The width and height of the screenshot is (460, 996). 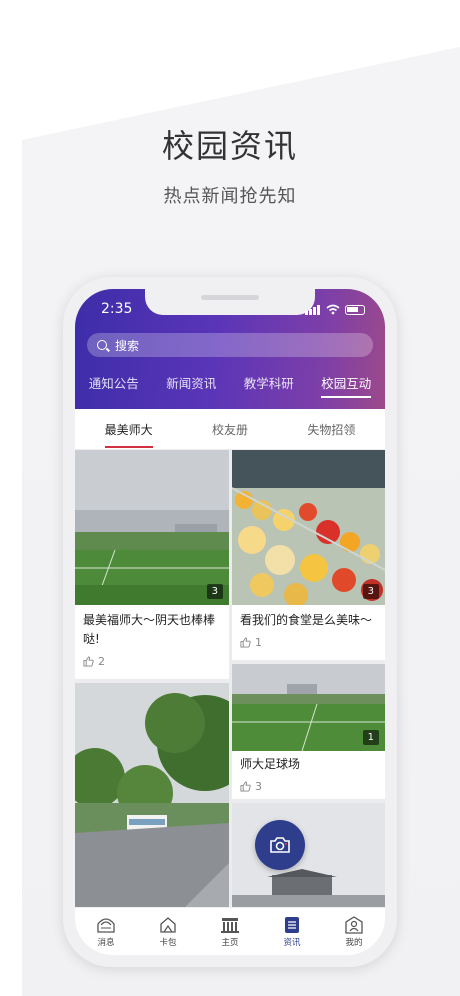 What do you see at coordinates (258, 786) in the screenshot?
I see `like-count: 3` at bounding box center [258, 786].